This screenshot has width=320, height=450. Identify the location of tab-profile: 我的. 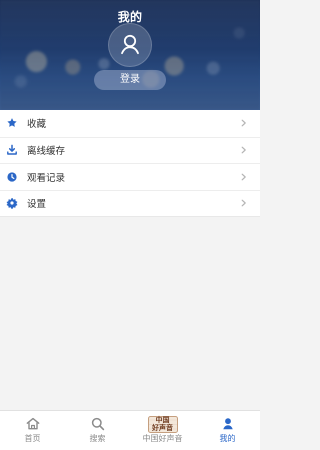
(227, 430).